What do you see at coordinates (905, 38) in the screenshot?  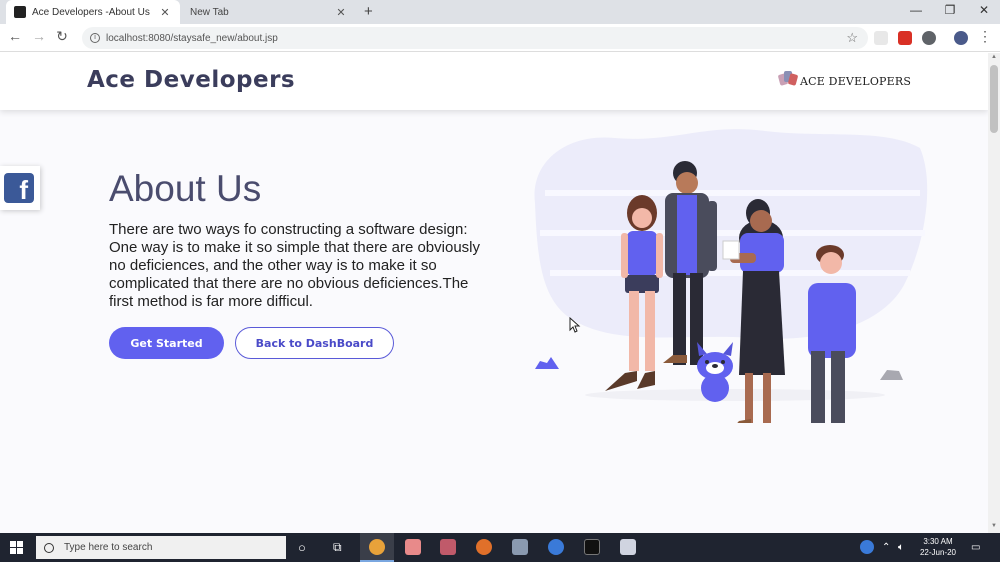 I see `extension-red-icon` at bounding box center [905, 38].